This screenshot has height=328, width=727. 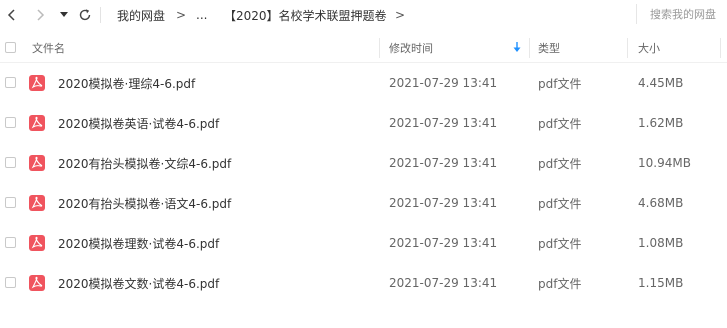 I want to click on file-name: 2020模拟卷·理综4-6.pdf, so click(x=126, y=83).